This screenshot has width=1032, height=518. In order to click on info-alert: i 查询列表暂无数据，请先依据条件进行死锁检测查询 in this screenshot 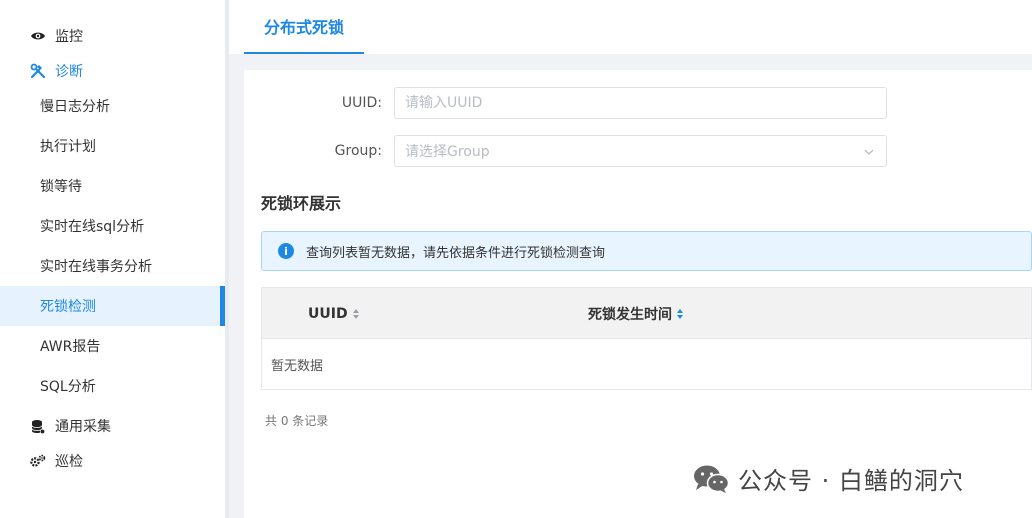, I will do `click(646, 251)`.